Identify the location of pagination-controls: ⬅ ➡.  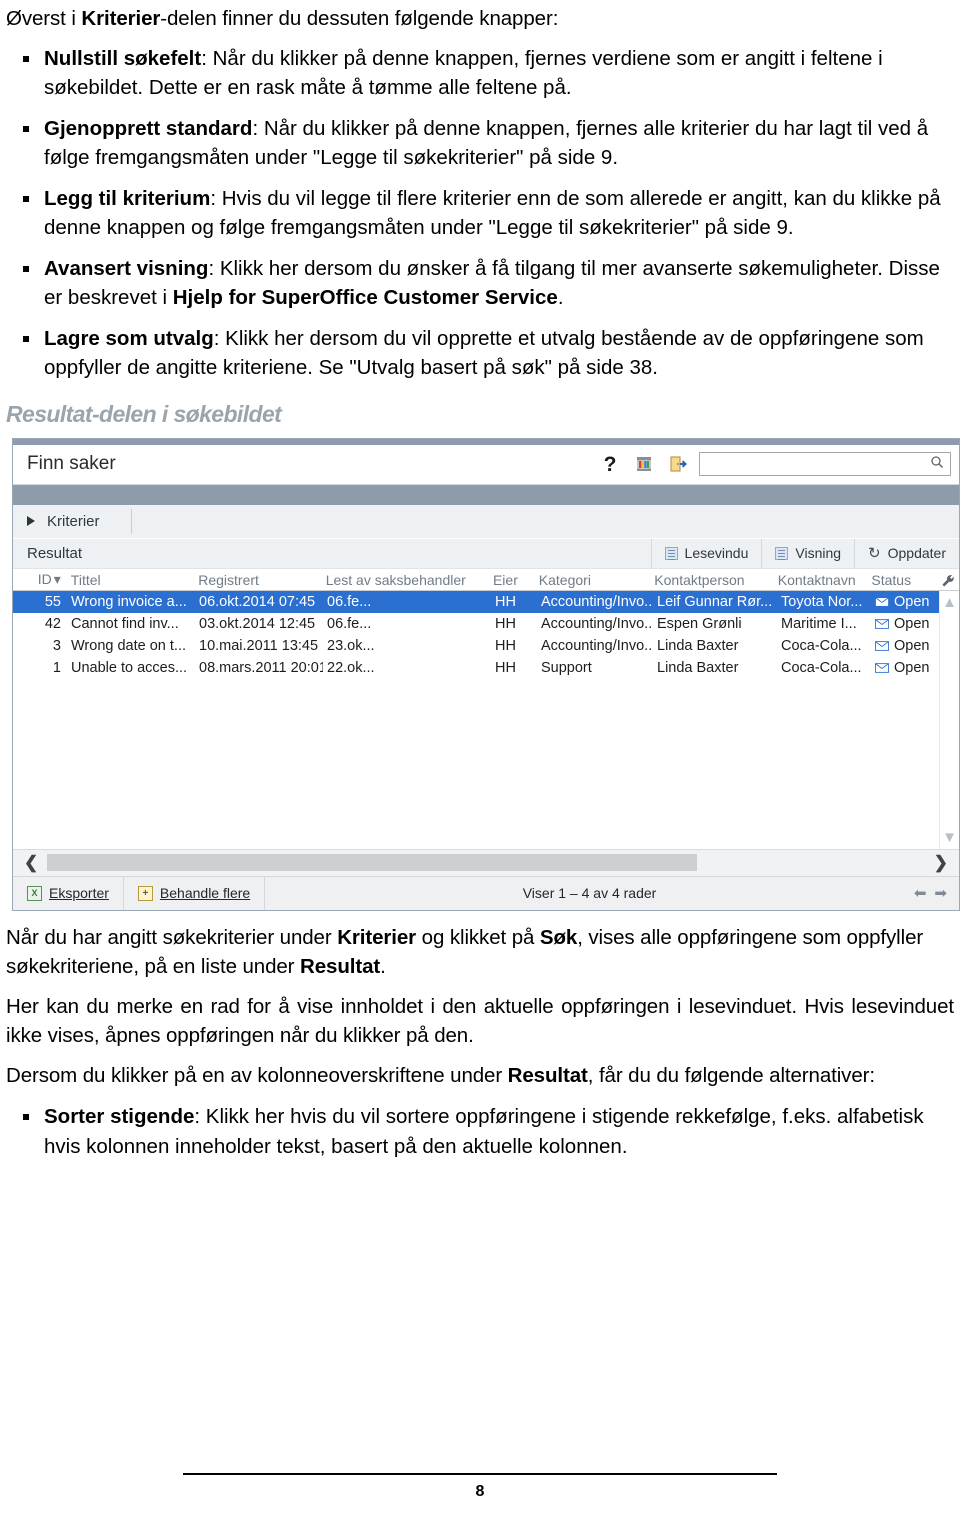
(936, 893).